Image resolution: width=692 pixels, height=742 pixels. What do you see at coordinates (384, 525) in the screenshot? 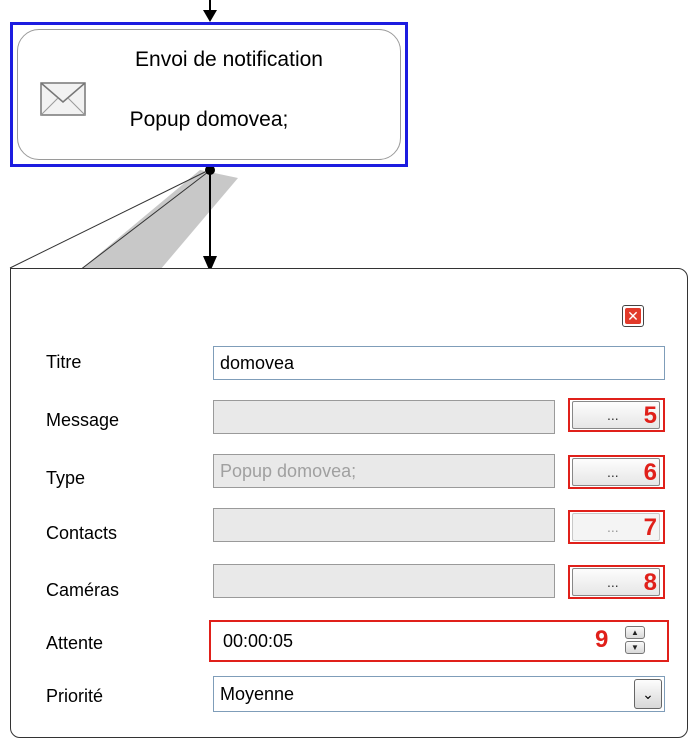
I see `contacts-input` at bounding box center [384, 525].